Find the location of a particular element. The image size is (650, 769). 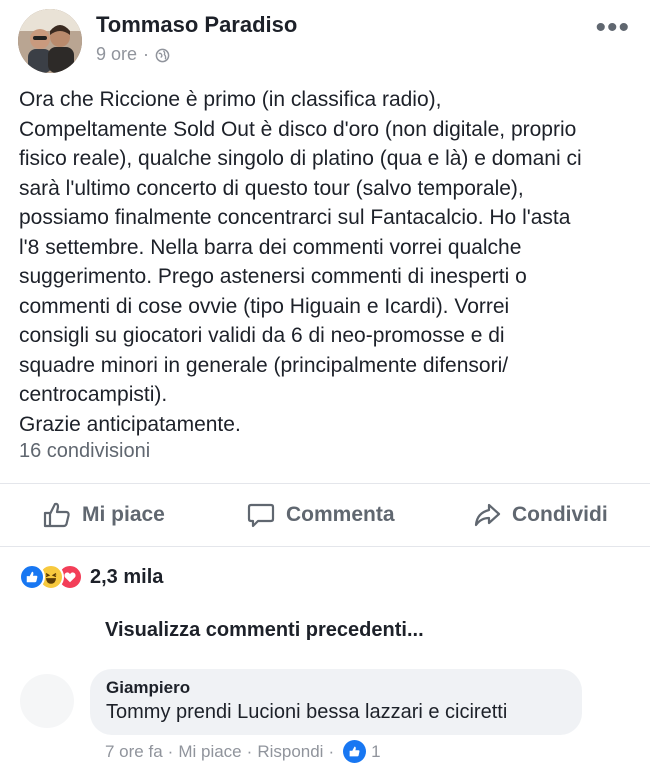

like-button: Mi piace is located at coordinates (103, 515).